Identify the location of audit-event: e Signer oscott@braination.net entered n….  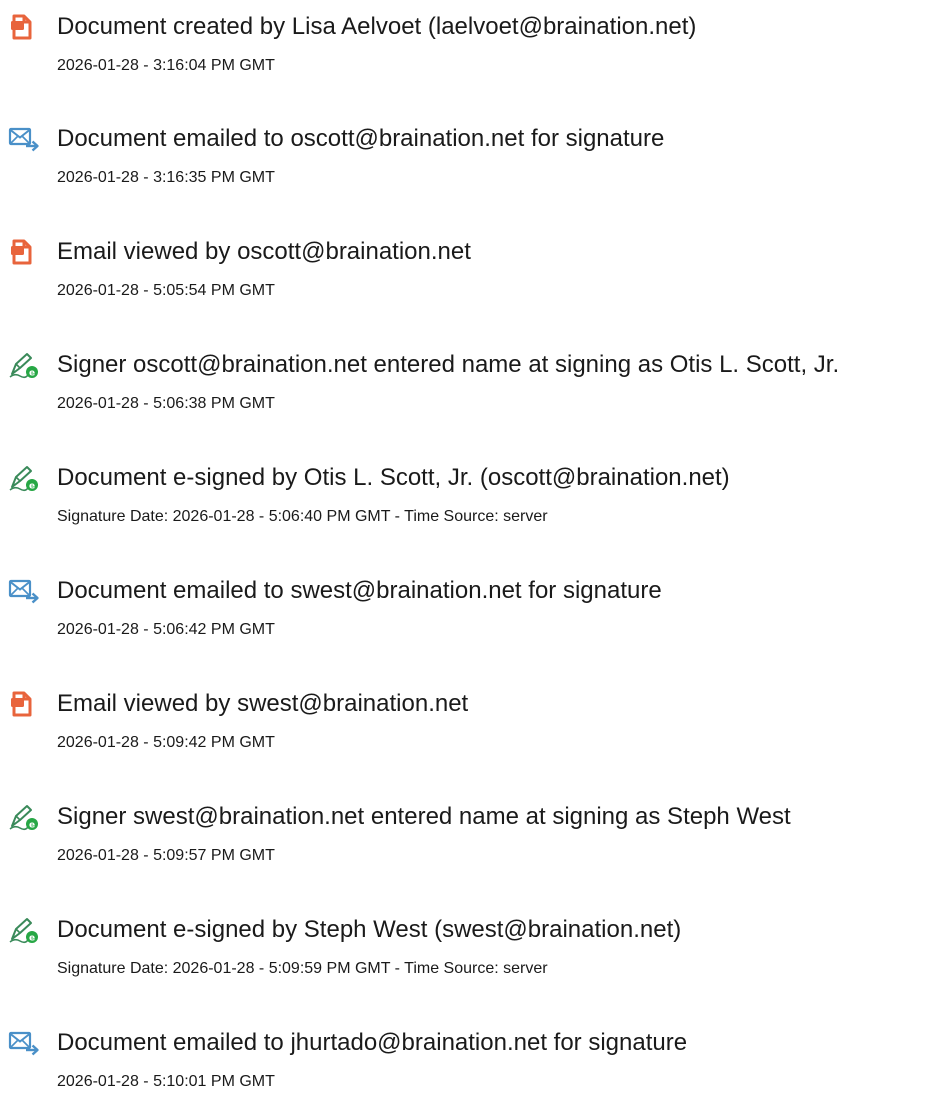
(462, 390).